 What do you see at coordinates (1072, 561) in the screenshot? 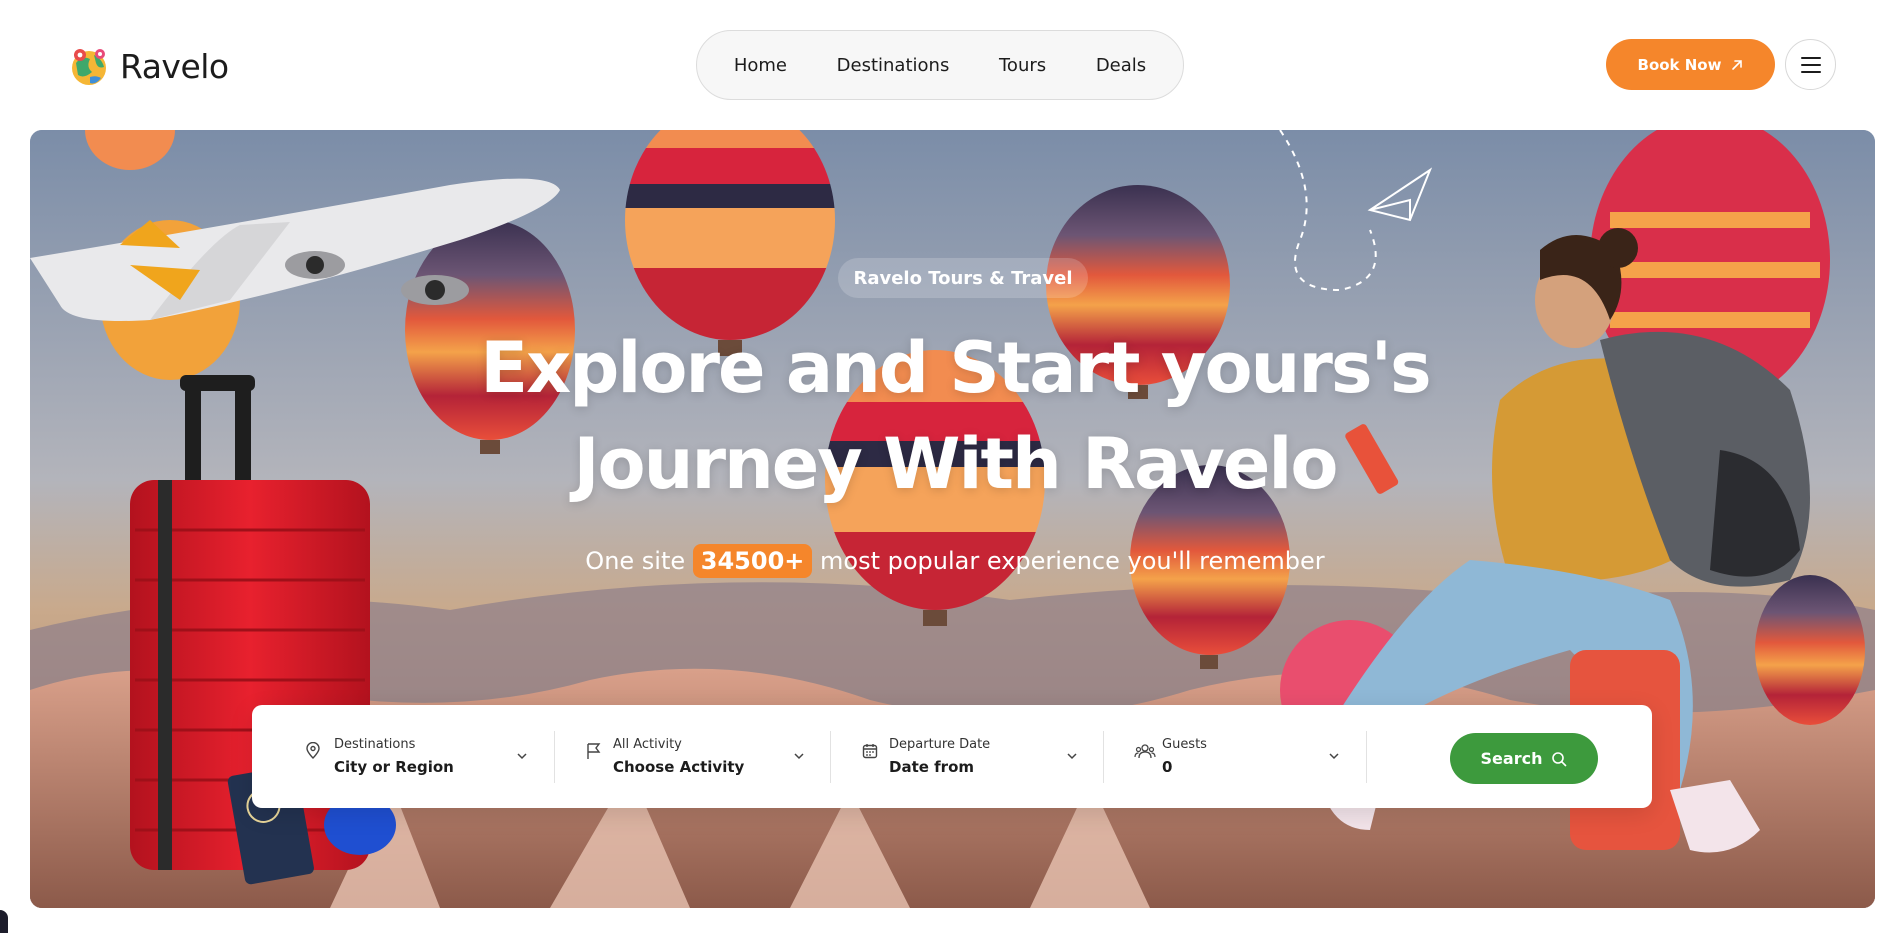
I see `hero-subtitle-suffix: most popular experience you'll remember` at bounding box center [1072, 561].